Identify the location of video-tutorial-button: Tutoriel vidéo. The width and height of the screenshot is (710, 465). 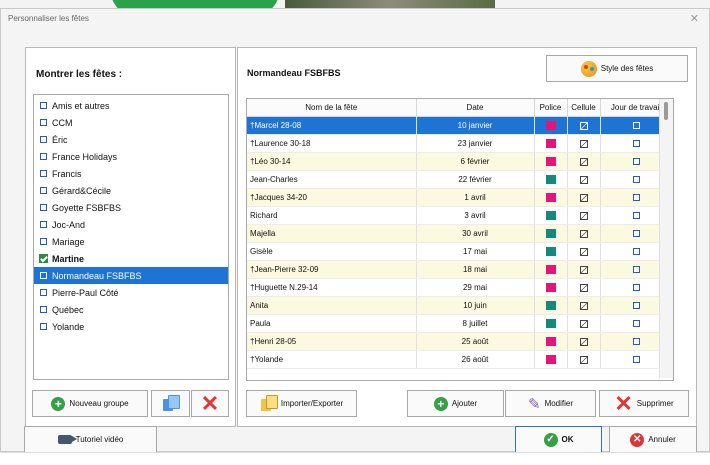
(90, 439).